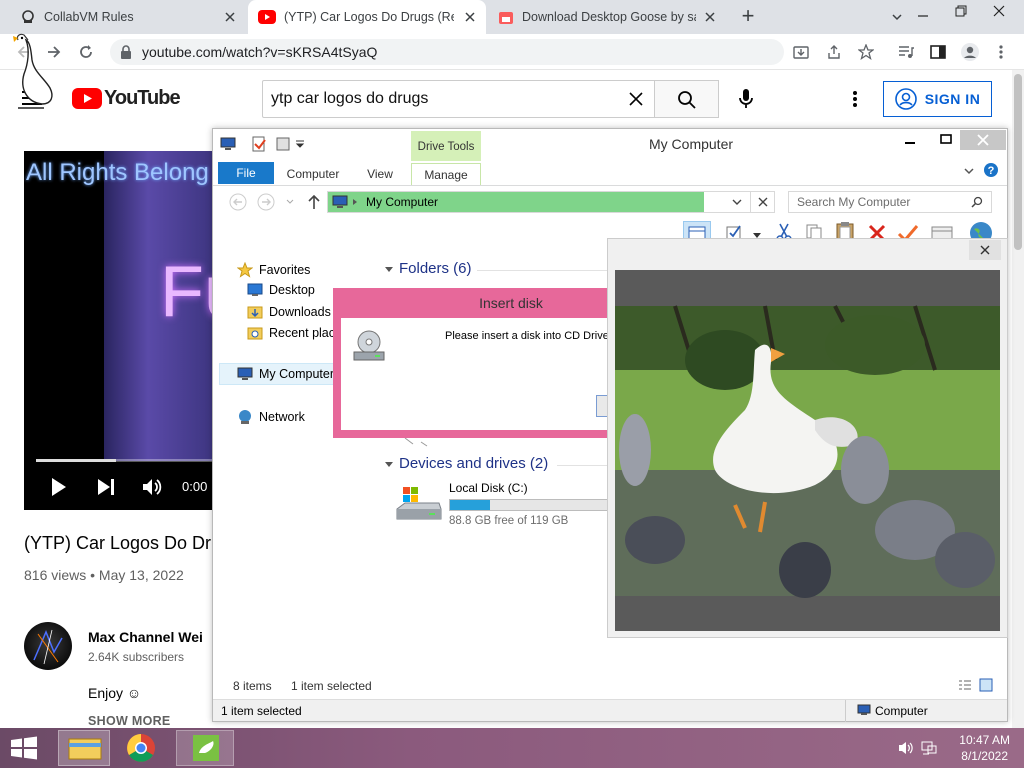 This screenshot has height=768, width=1024. What do you see at coordinates (303, 333) in the screenshot?
I see `nav-recent-label: Recent places` at bounding box center [303, 333].